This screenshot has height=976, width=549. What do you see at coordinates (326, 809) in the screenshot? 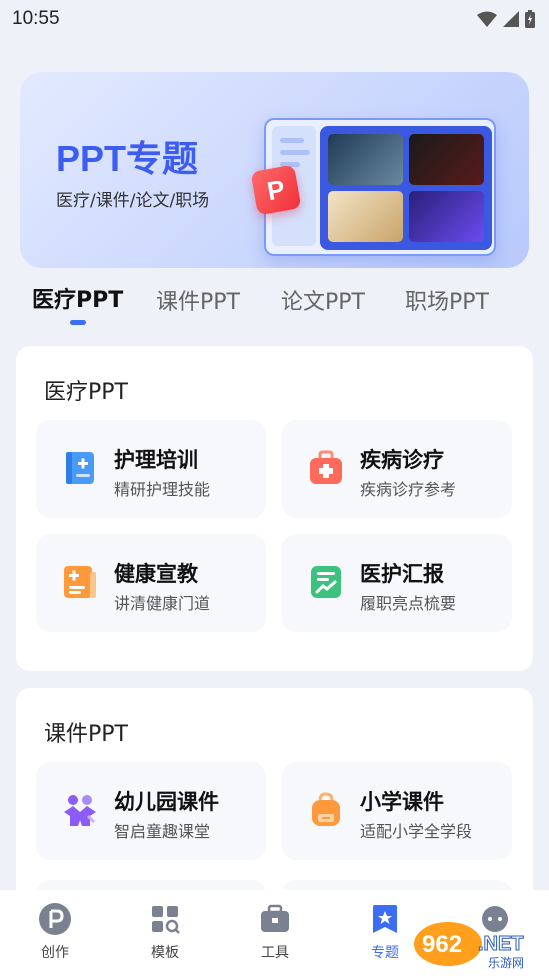
I see `backpack-icon` at bounding box center [326, 809].